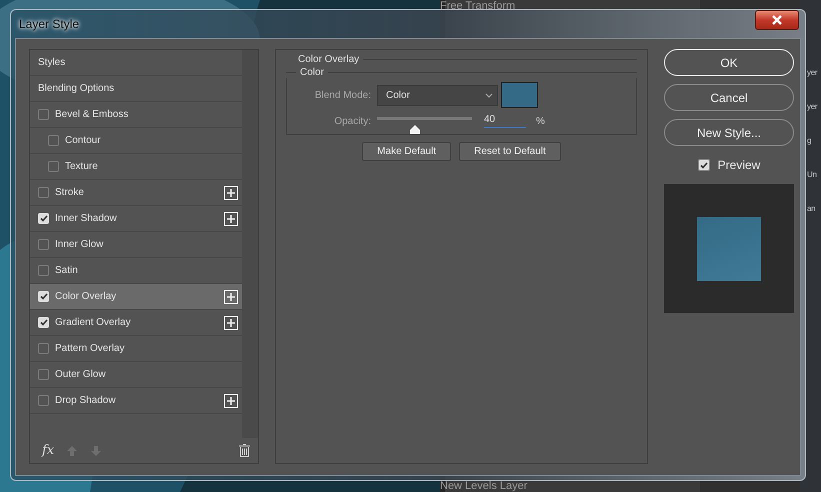  What do you see at coordinates (83, 140) in the screenshot?
I see `style-label: Contour` at bounding box center [83, 140].